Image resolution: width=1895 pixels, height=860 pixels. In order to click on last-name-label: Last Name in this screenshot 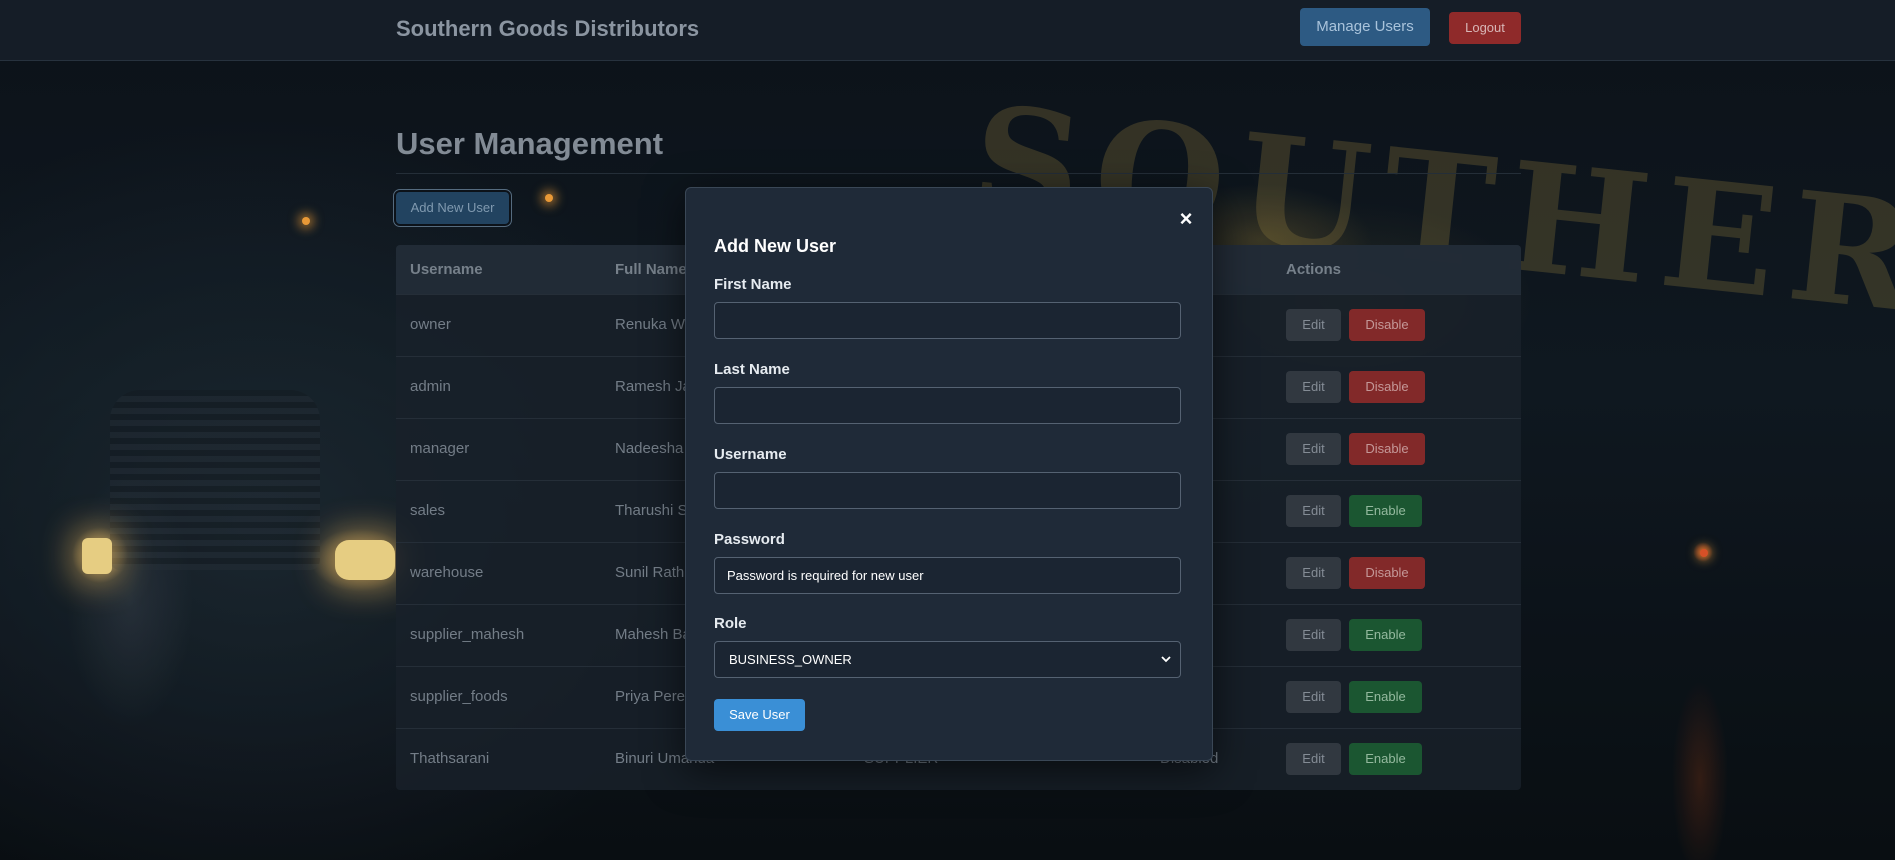, I will do `click(752, 369)`.